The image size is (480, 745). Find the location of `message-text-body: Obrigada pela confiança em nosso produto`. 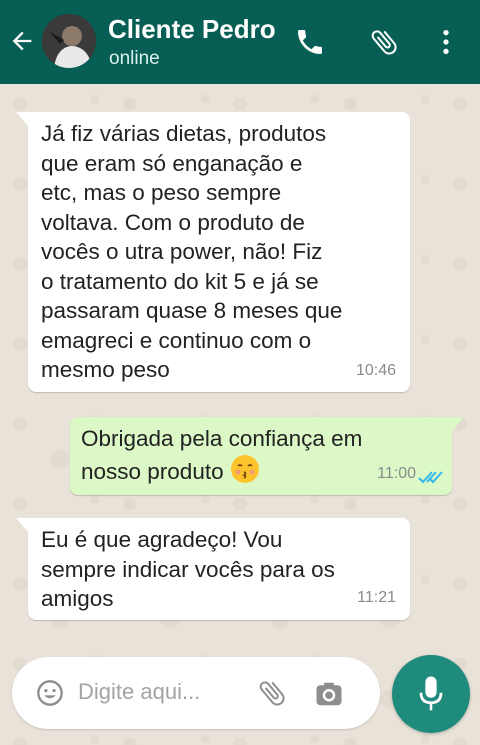

message-text-body: Obrigada pela confiança em nosso produto is located at coordinates (222, 455).